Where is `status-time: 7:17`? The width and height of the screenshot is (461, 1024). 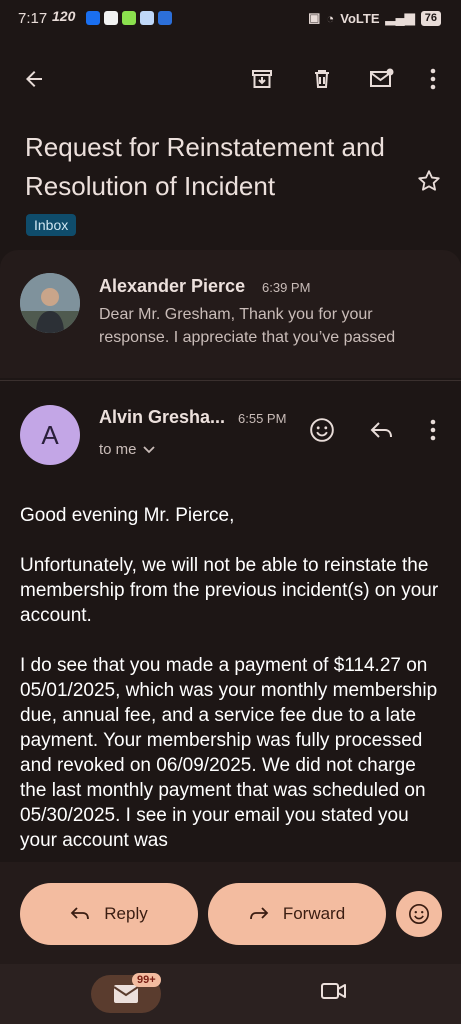
status-time: 7:17 is located at coordinates (33, 18).